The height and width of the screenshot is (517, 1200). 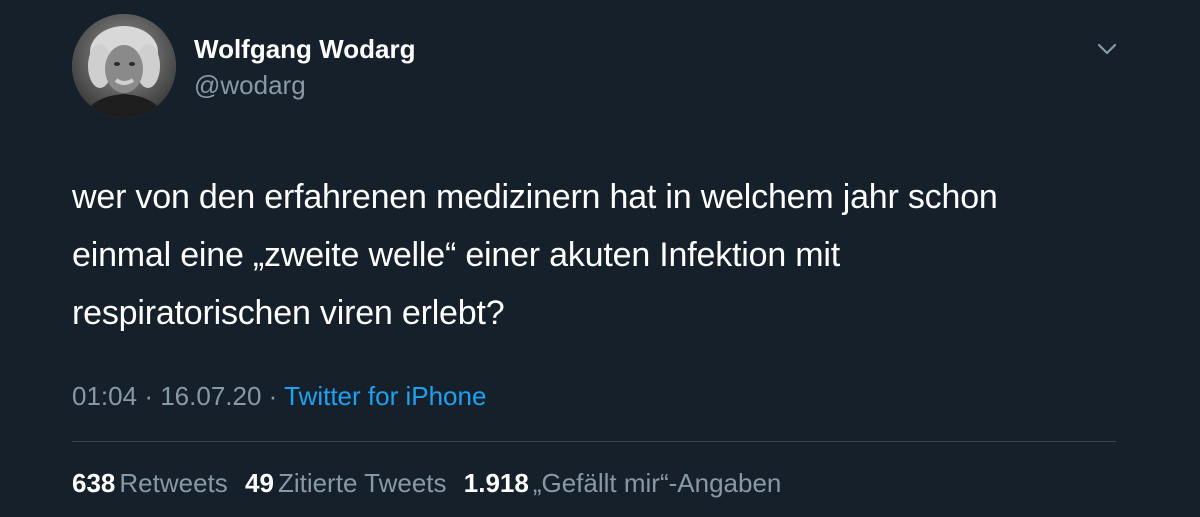 I want to click on retweets-label: Retweets, so click(x=173, y=483).